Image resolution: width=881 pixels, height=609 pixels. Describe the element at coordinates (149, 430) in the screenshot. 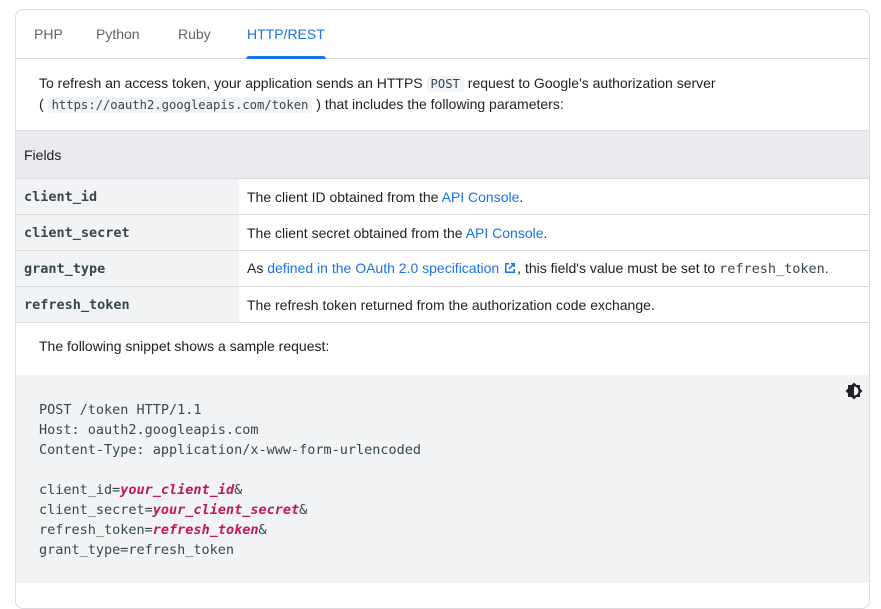

I see `code-line: Host: oauth2.googleapis.com` at that location.